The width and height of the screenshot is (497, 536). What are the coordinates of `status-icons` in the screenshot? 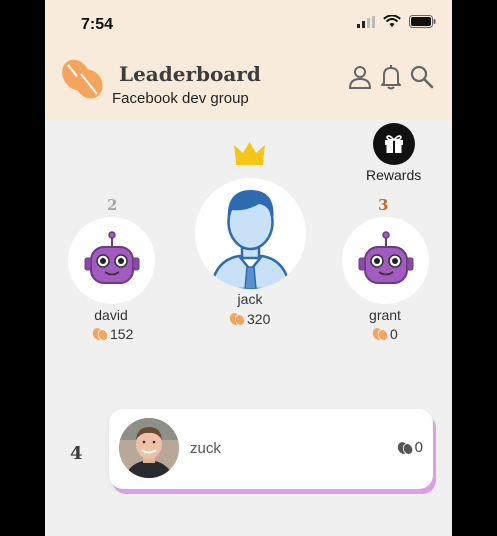 It's located at (396, 21).